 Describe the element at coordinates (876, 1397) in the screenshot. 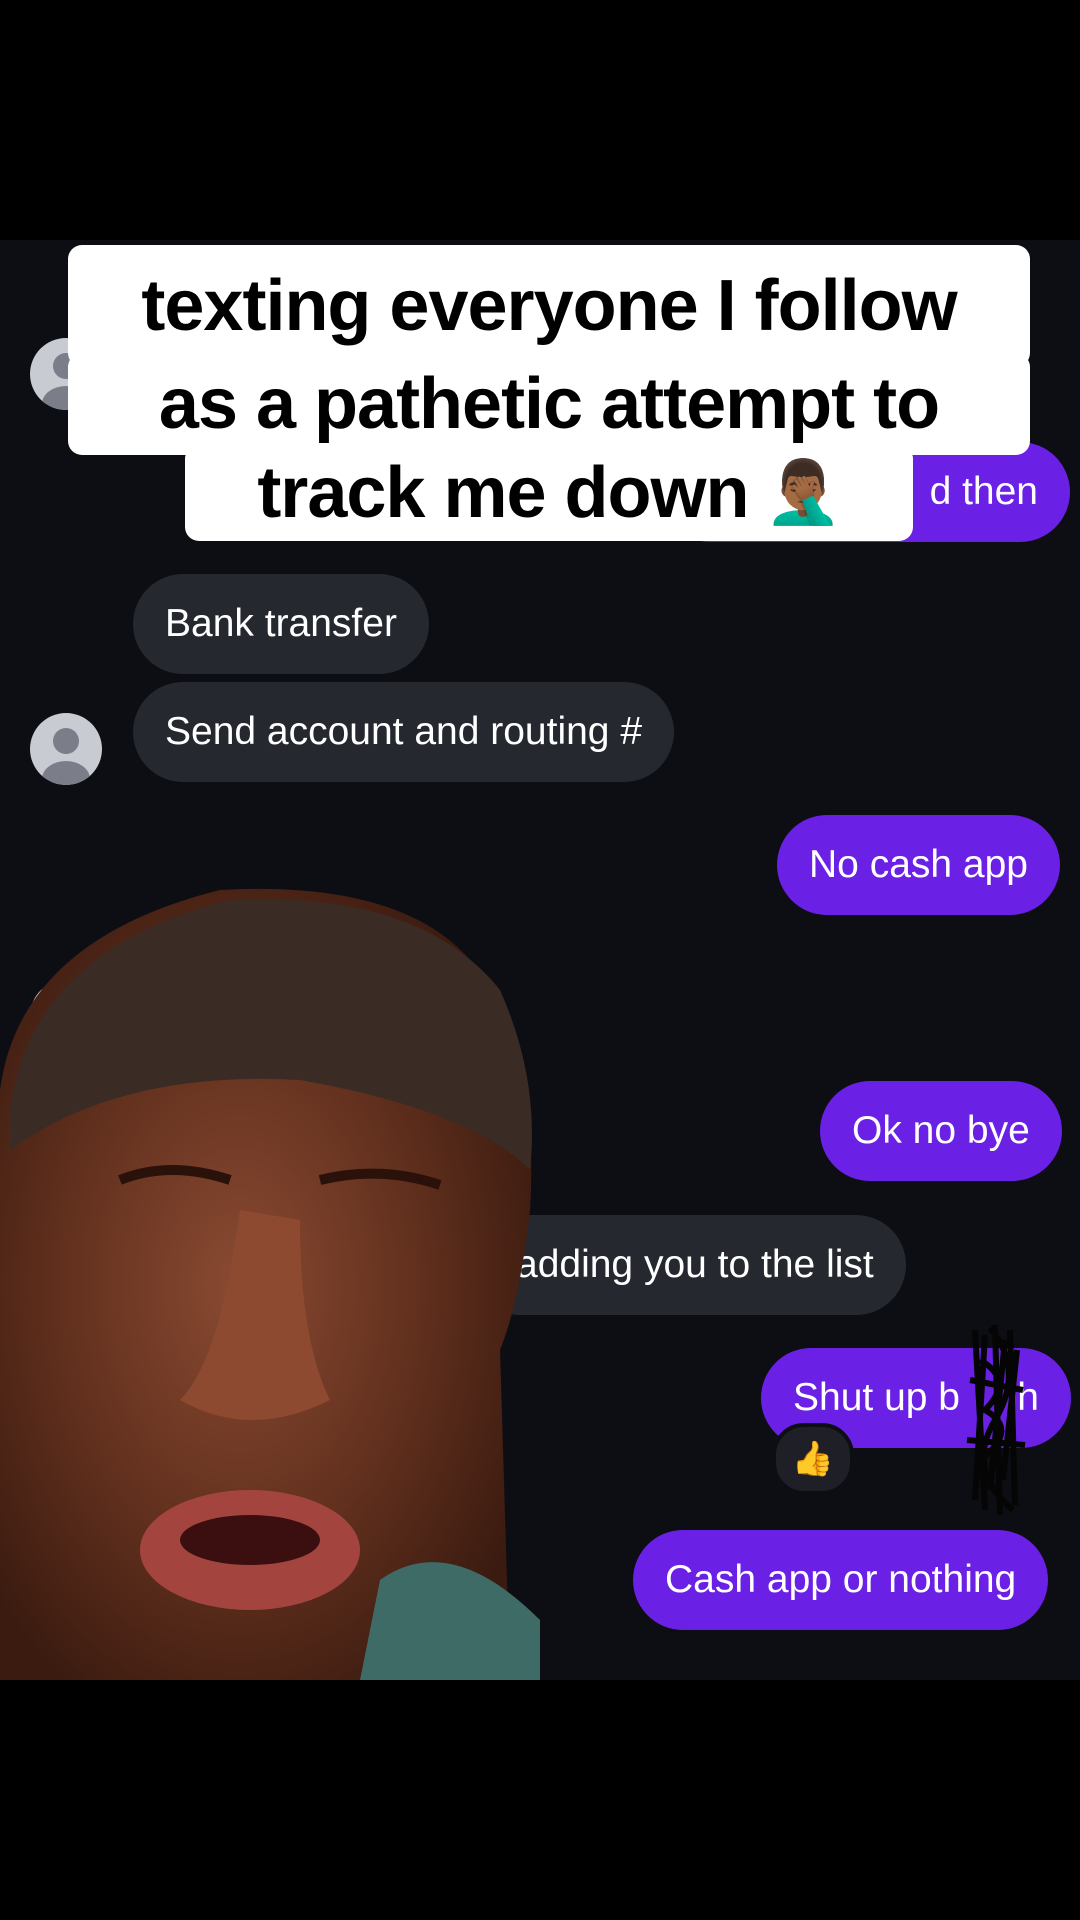

I see `message-text: Shut up b` at that location.